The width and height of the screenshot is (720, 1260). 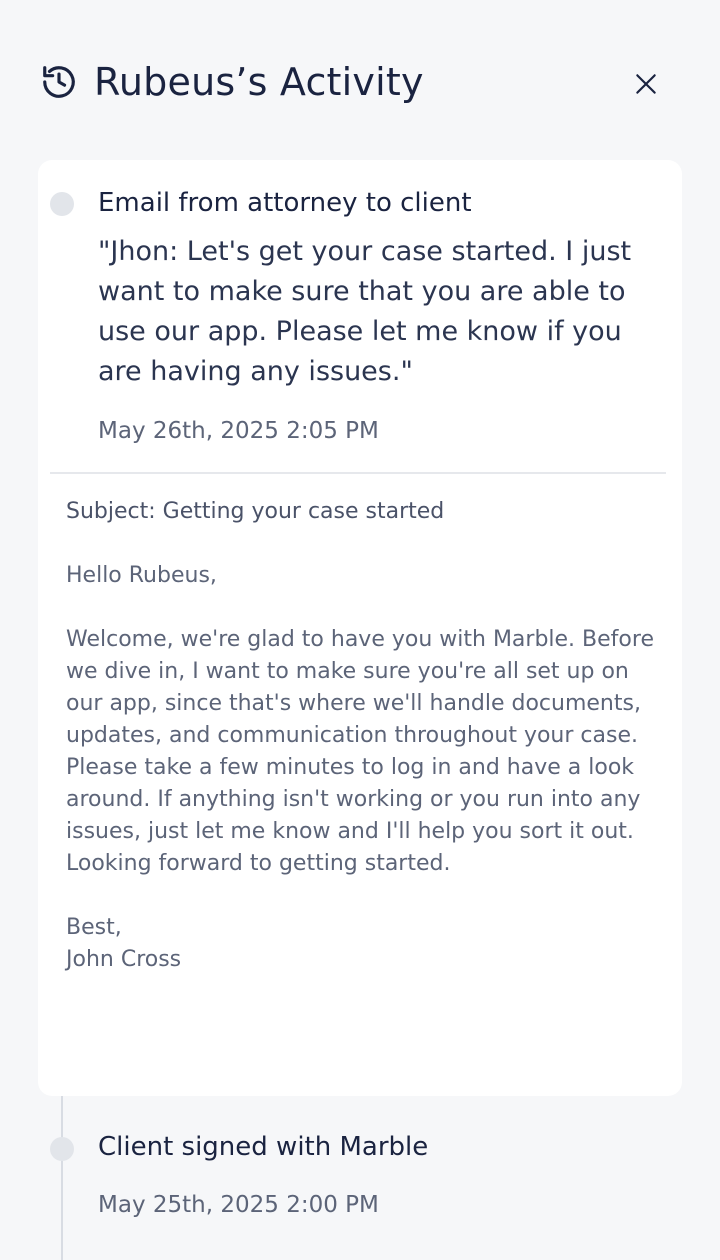 I want to click on activity-timestamp: May 25th, 2025 2:00 PM, so click(x=238, y=1205).